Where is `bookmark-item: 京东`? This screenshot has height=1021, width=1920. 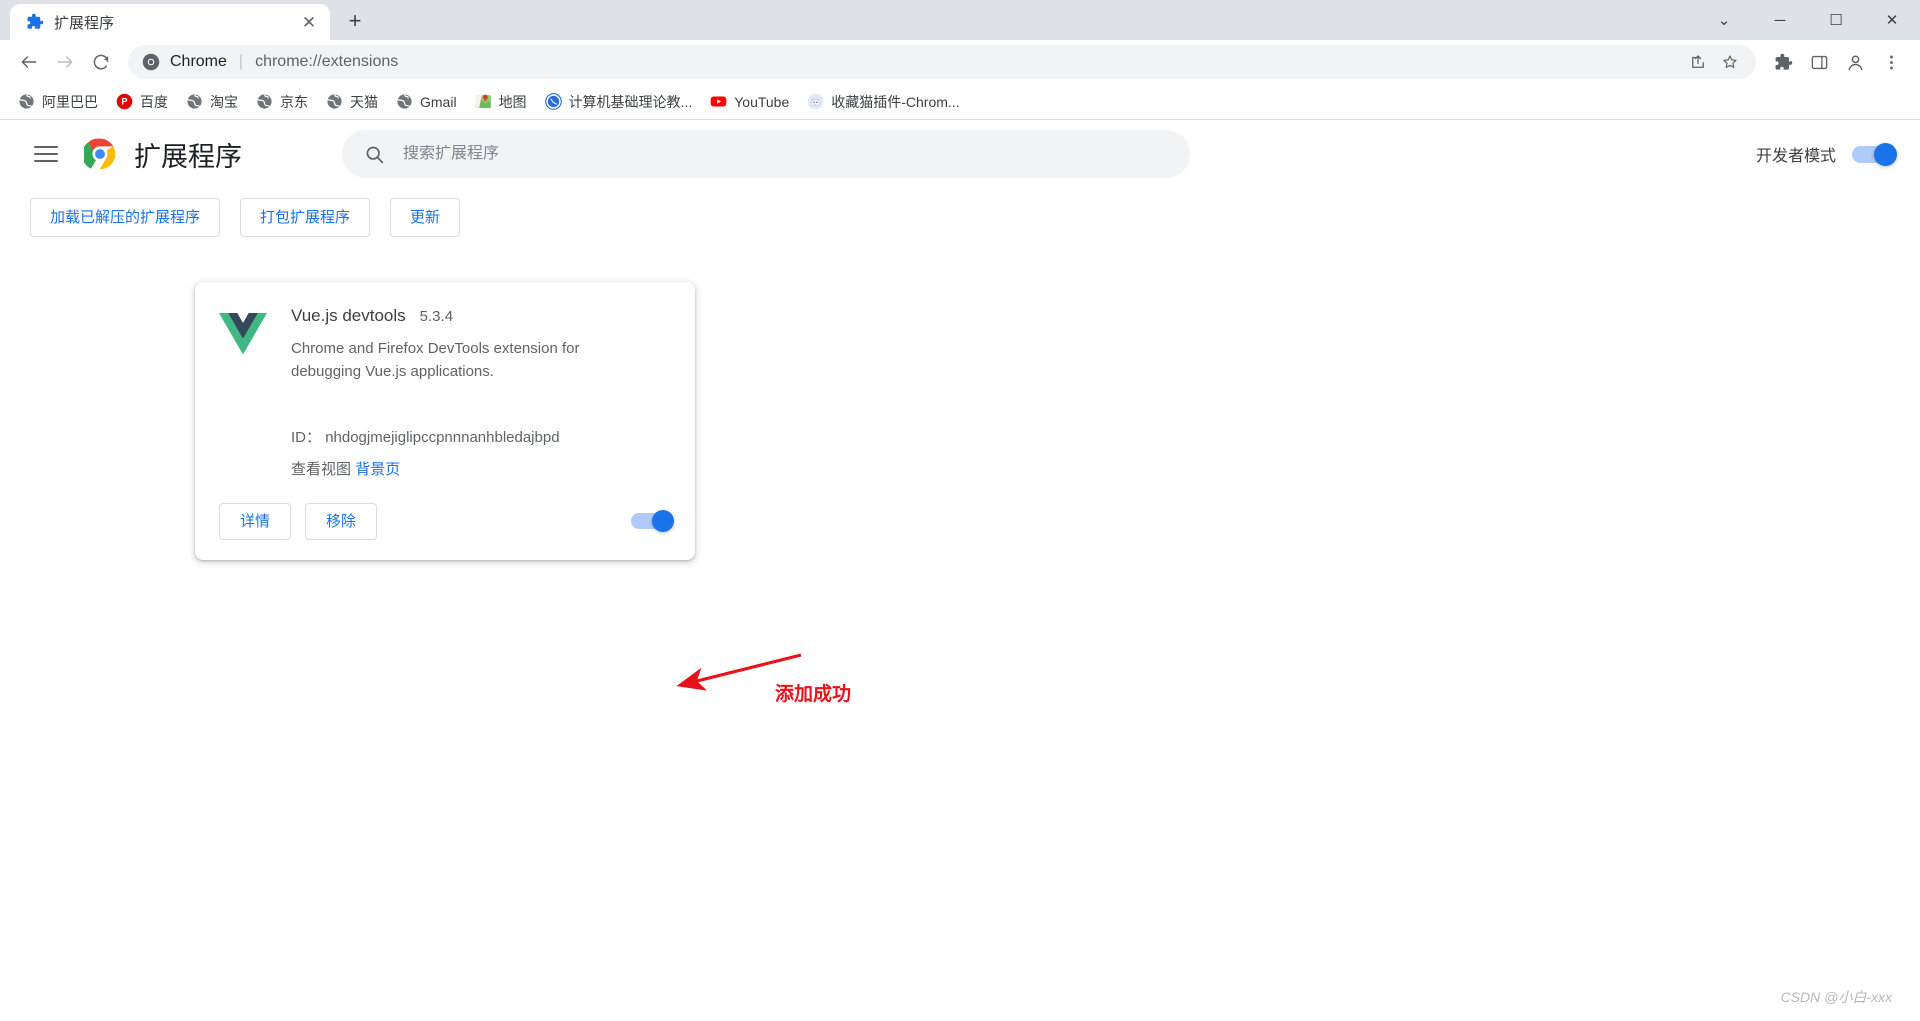
bookmark-item: 京东 is located at coordinates (282, 102).